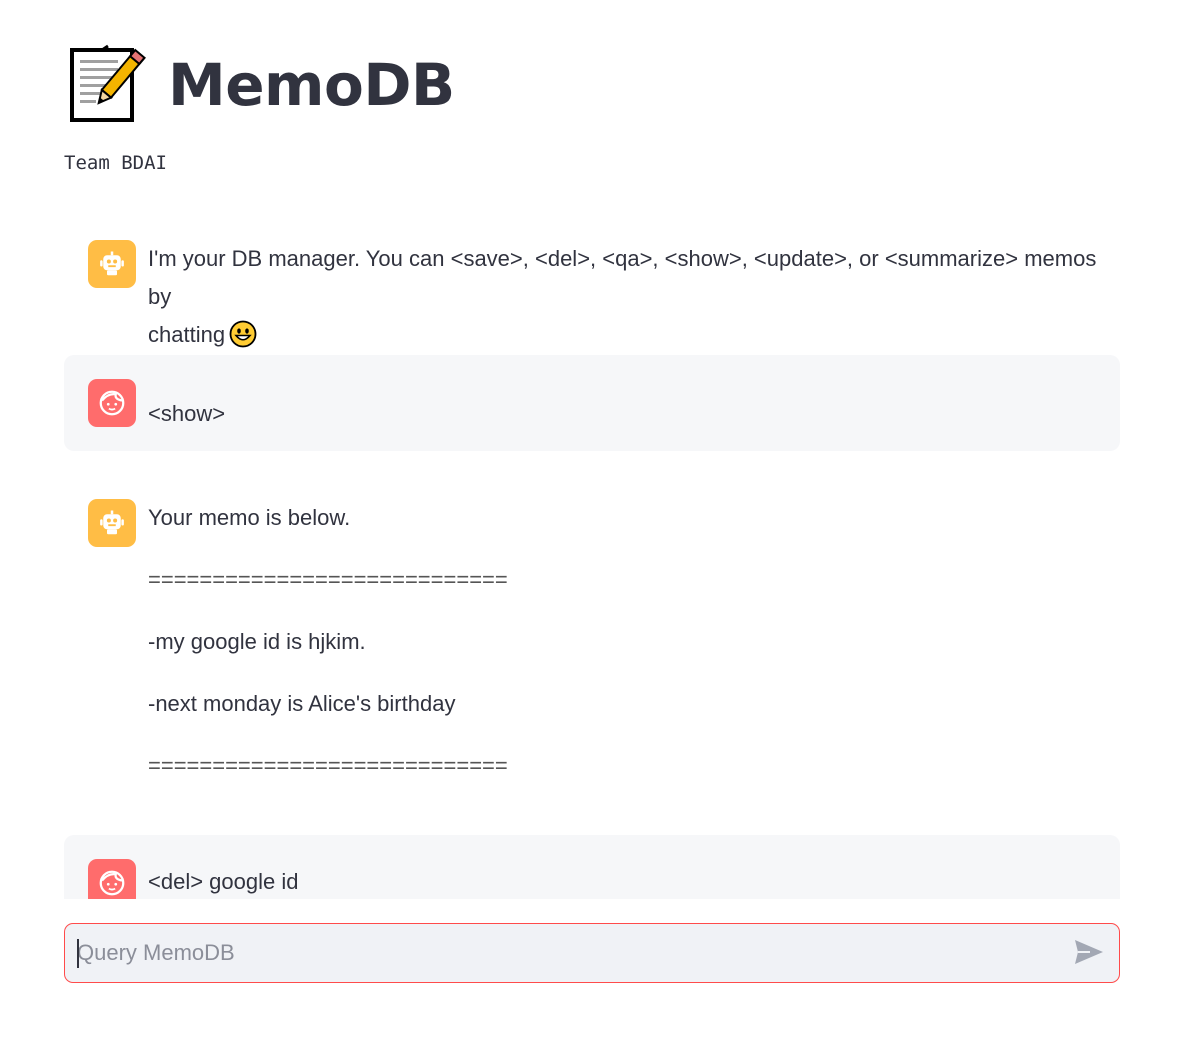 This screenshot has height=1060, width=1184. I want to click on message-line: <show>, so click(187, 413).